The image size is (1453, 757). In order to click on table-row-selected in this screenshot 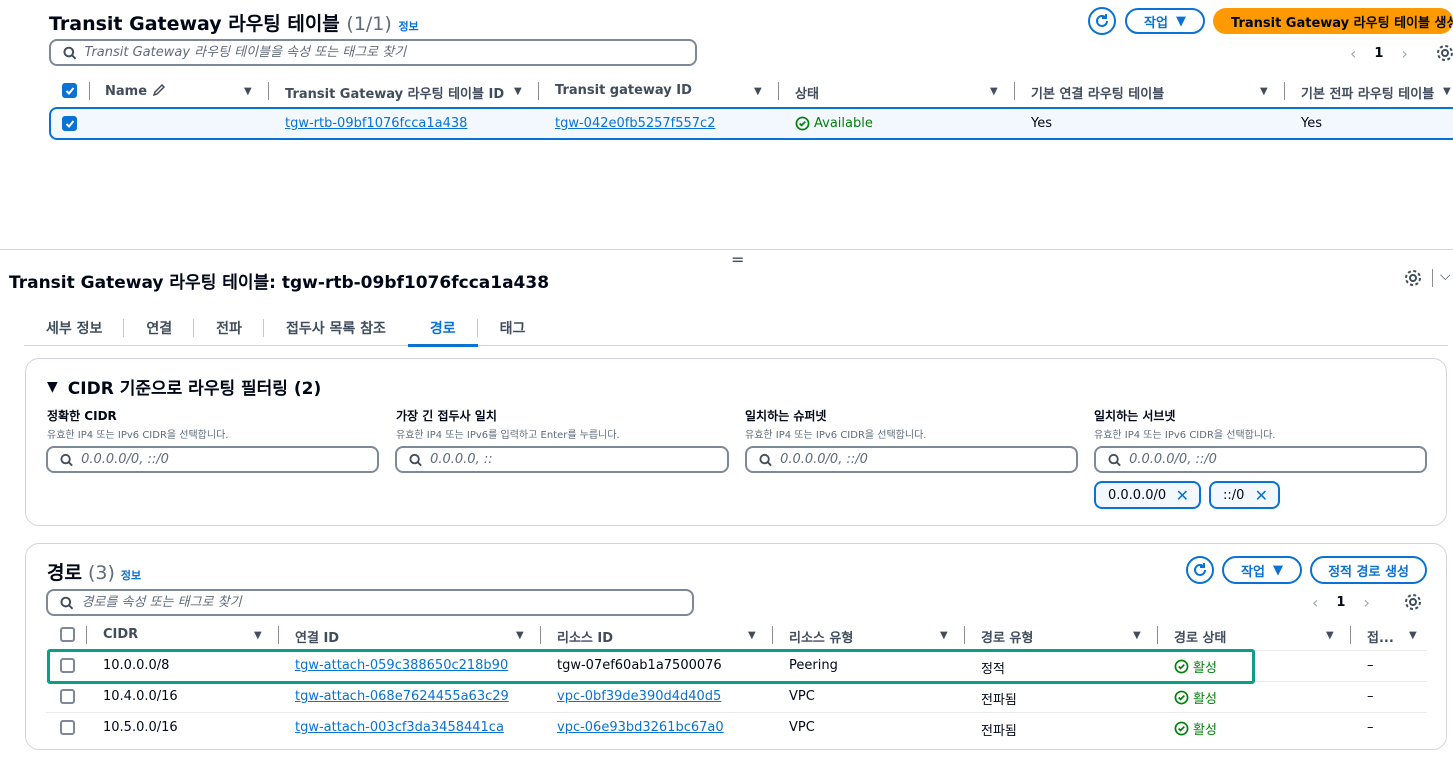, I will do `click(751, 123)`.